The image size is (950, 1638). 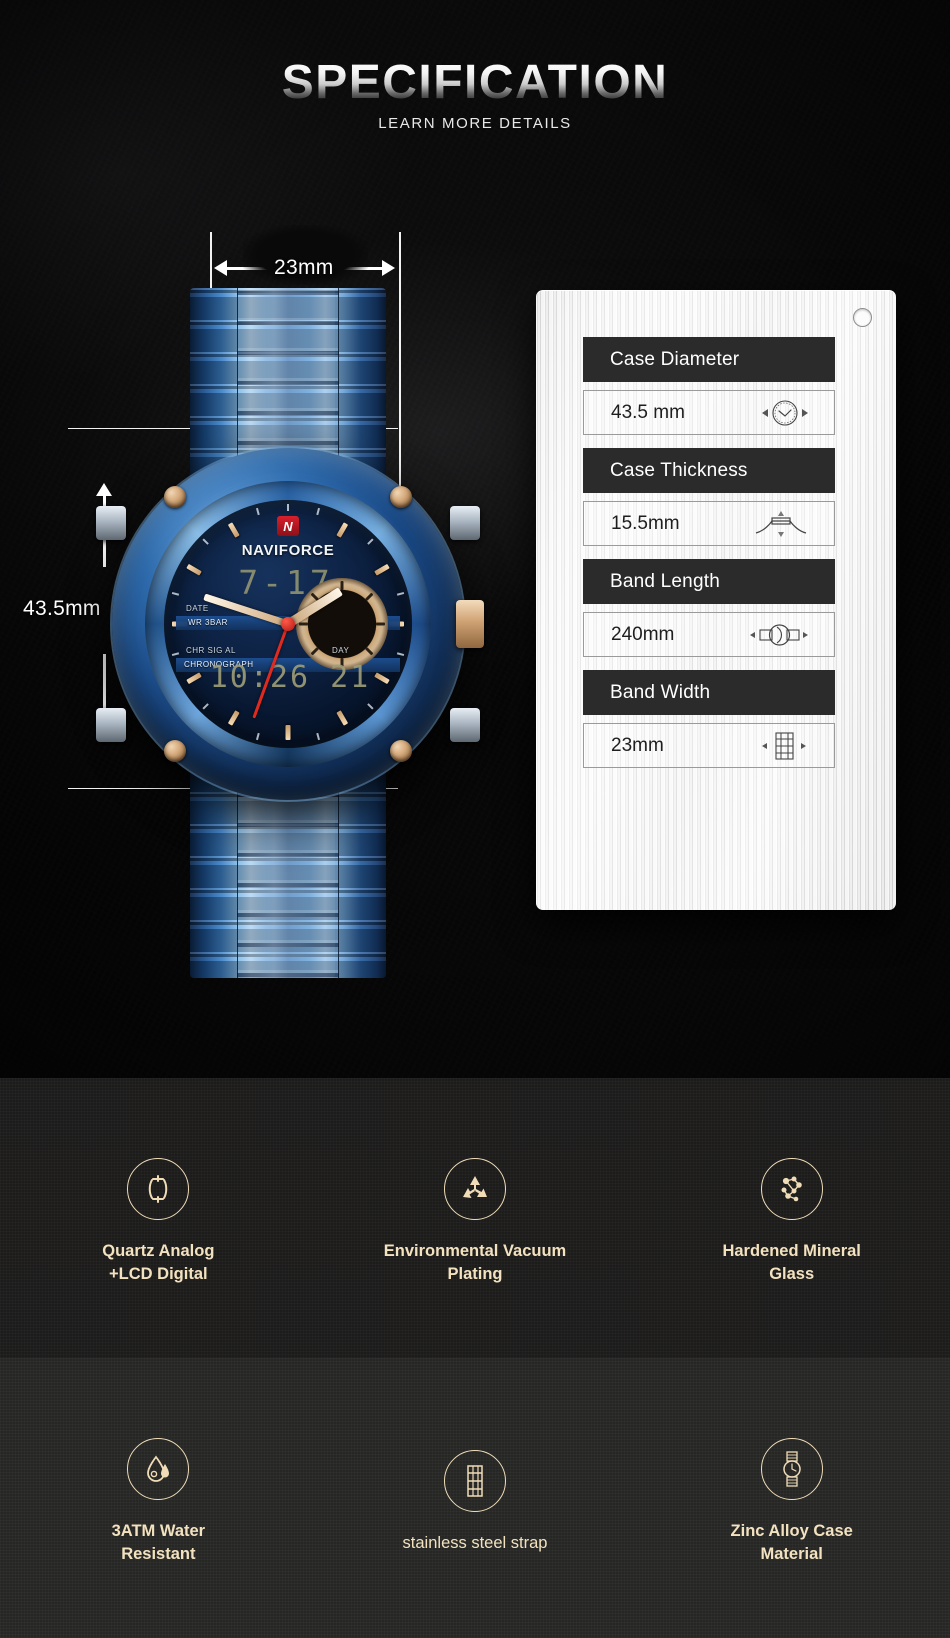 What do you see at coordinates (158, 1274) in the screenshot?
I see `feature-line-2: +LCD Digital` at bounding box center [158, 1274].